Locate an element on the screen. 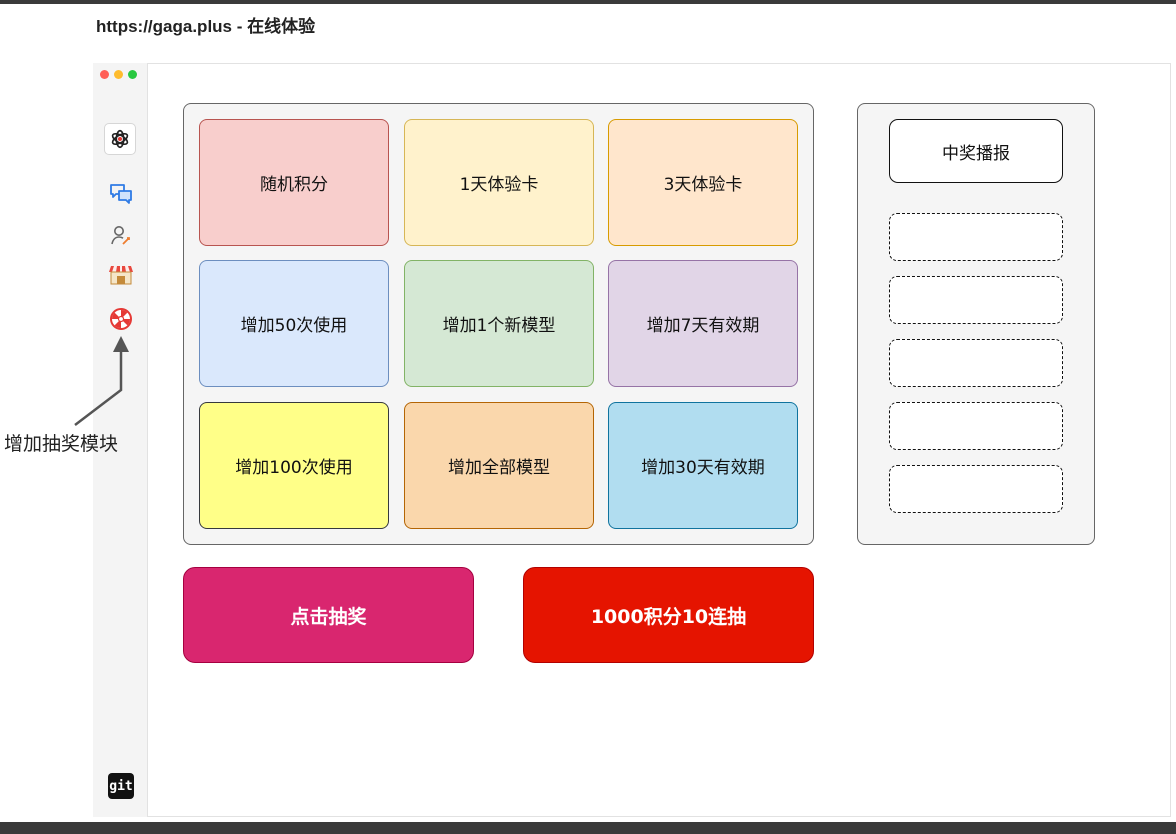  prize-cell: 增加100次使用 is located at coordinates (294, 465).